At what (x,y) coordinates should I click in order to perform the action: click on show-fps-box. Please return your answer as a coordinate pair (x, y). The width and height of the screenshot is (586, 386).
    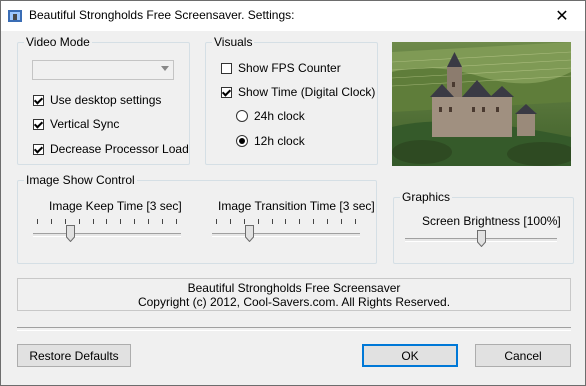
    Looking at the image, I should click on (226, 68).